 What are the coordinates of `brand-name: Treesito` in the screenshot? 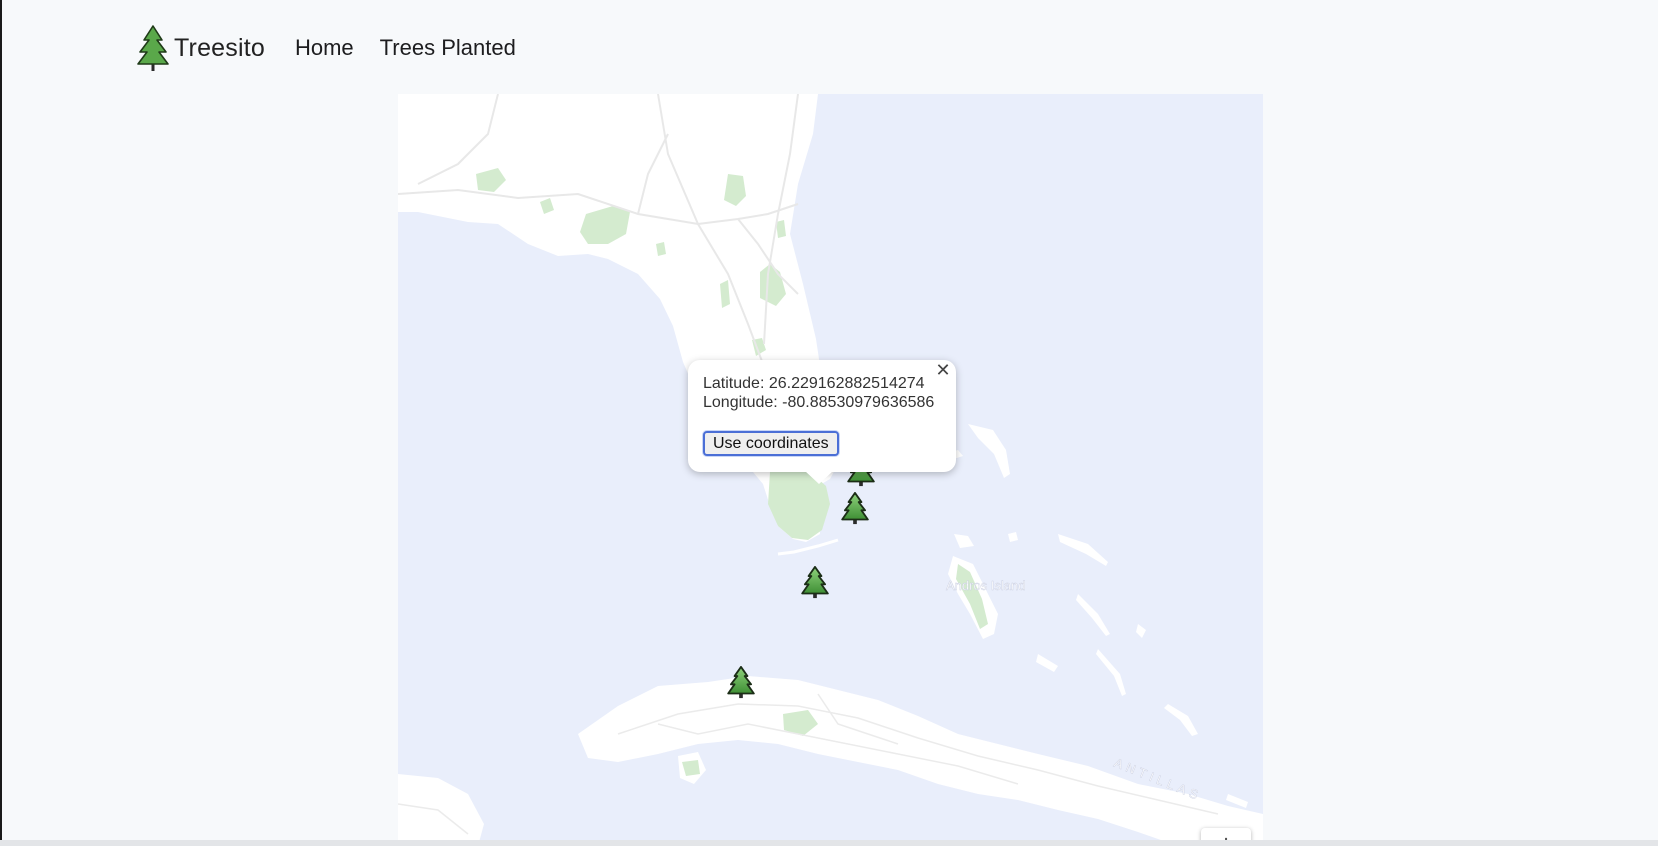 It's located at (219, 47).